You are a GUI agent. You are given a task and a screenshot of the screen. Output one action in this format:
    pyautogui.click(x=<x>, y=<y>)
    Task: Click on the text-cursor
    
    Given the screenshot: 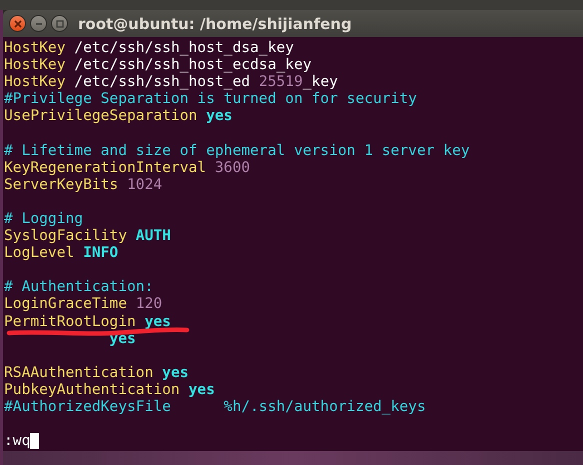 What is the action you would take?
    pyautogui.click(x=35, y=440)
    